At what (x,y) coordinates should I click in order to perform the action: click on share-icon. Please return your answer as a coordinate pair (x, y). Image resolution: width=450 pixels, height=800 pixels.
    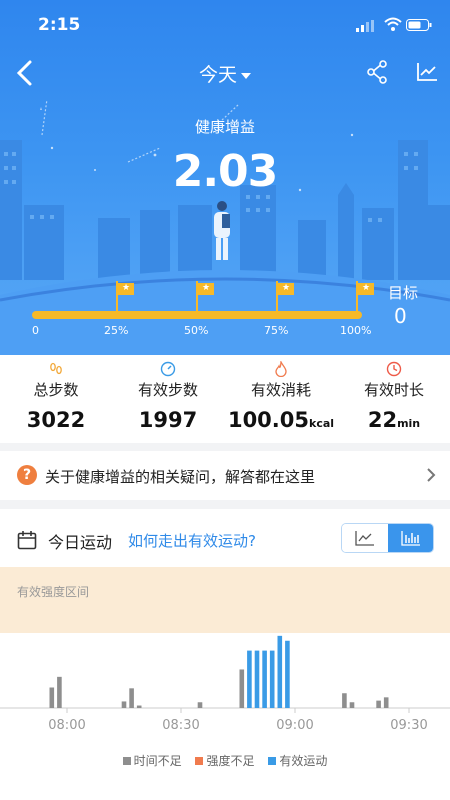
    Looking at the image, I should click on (377, 72).